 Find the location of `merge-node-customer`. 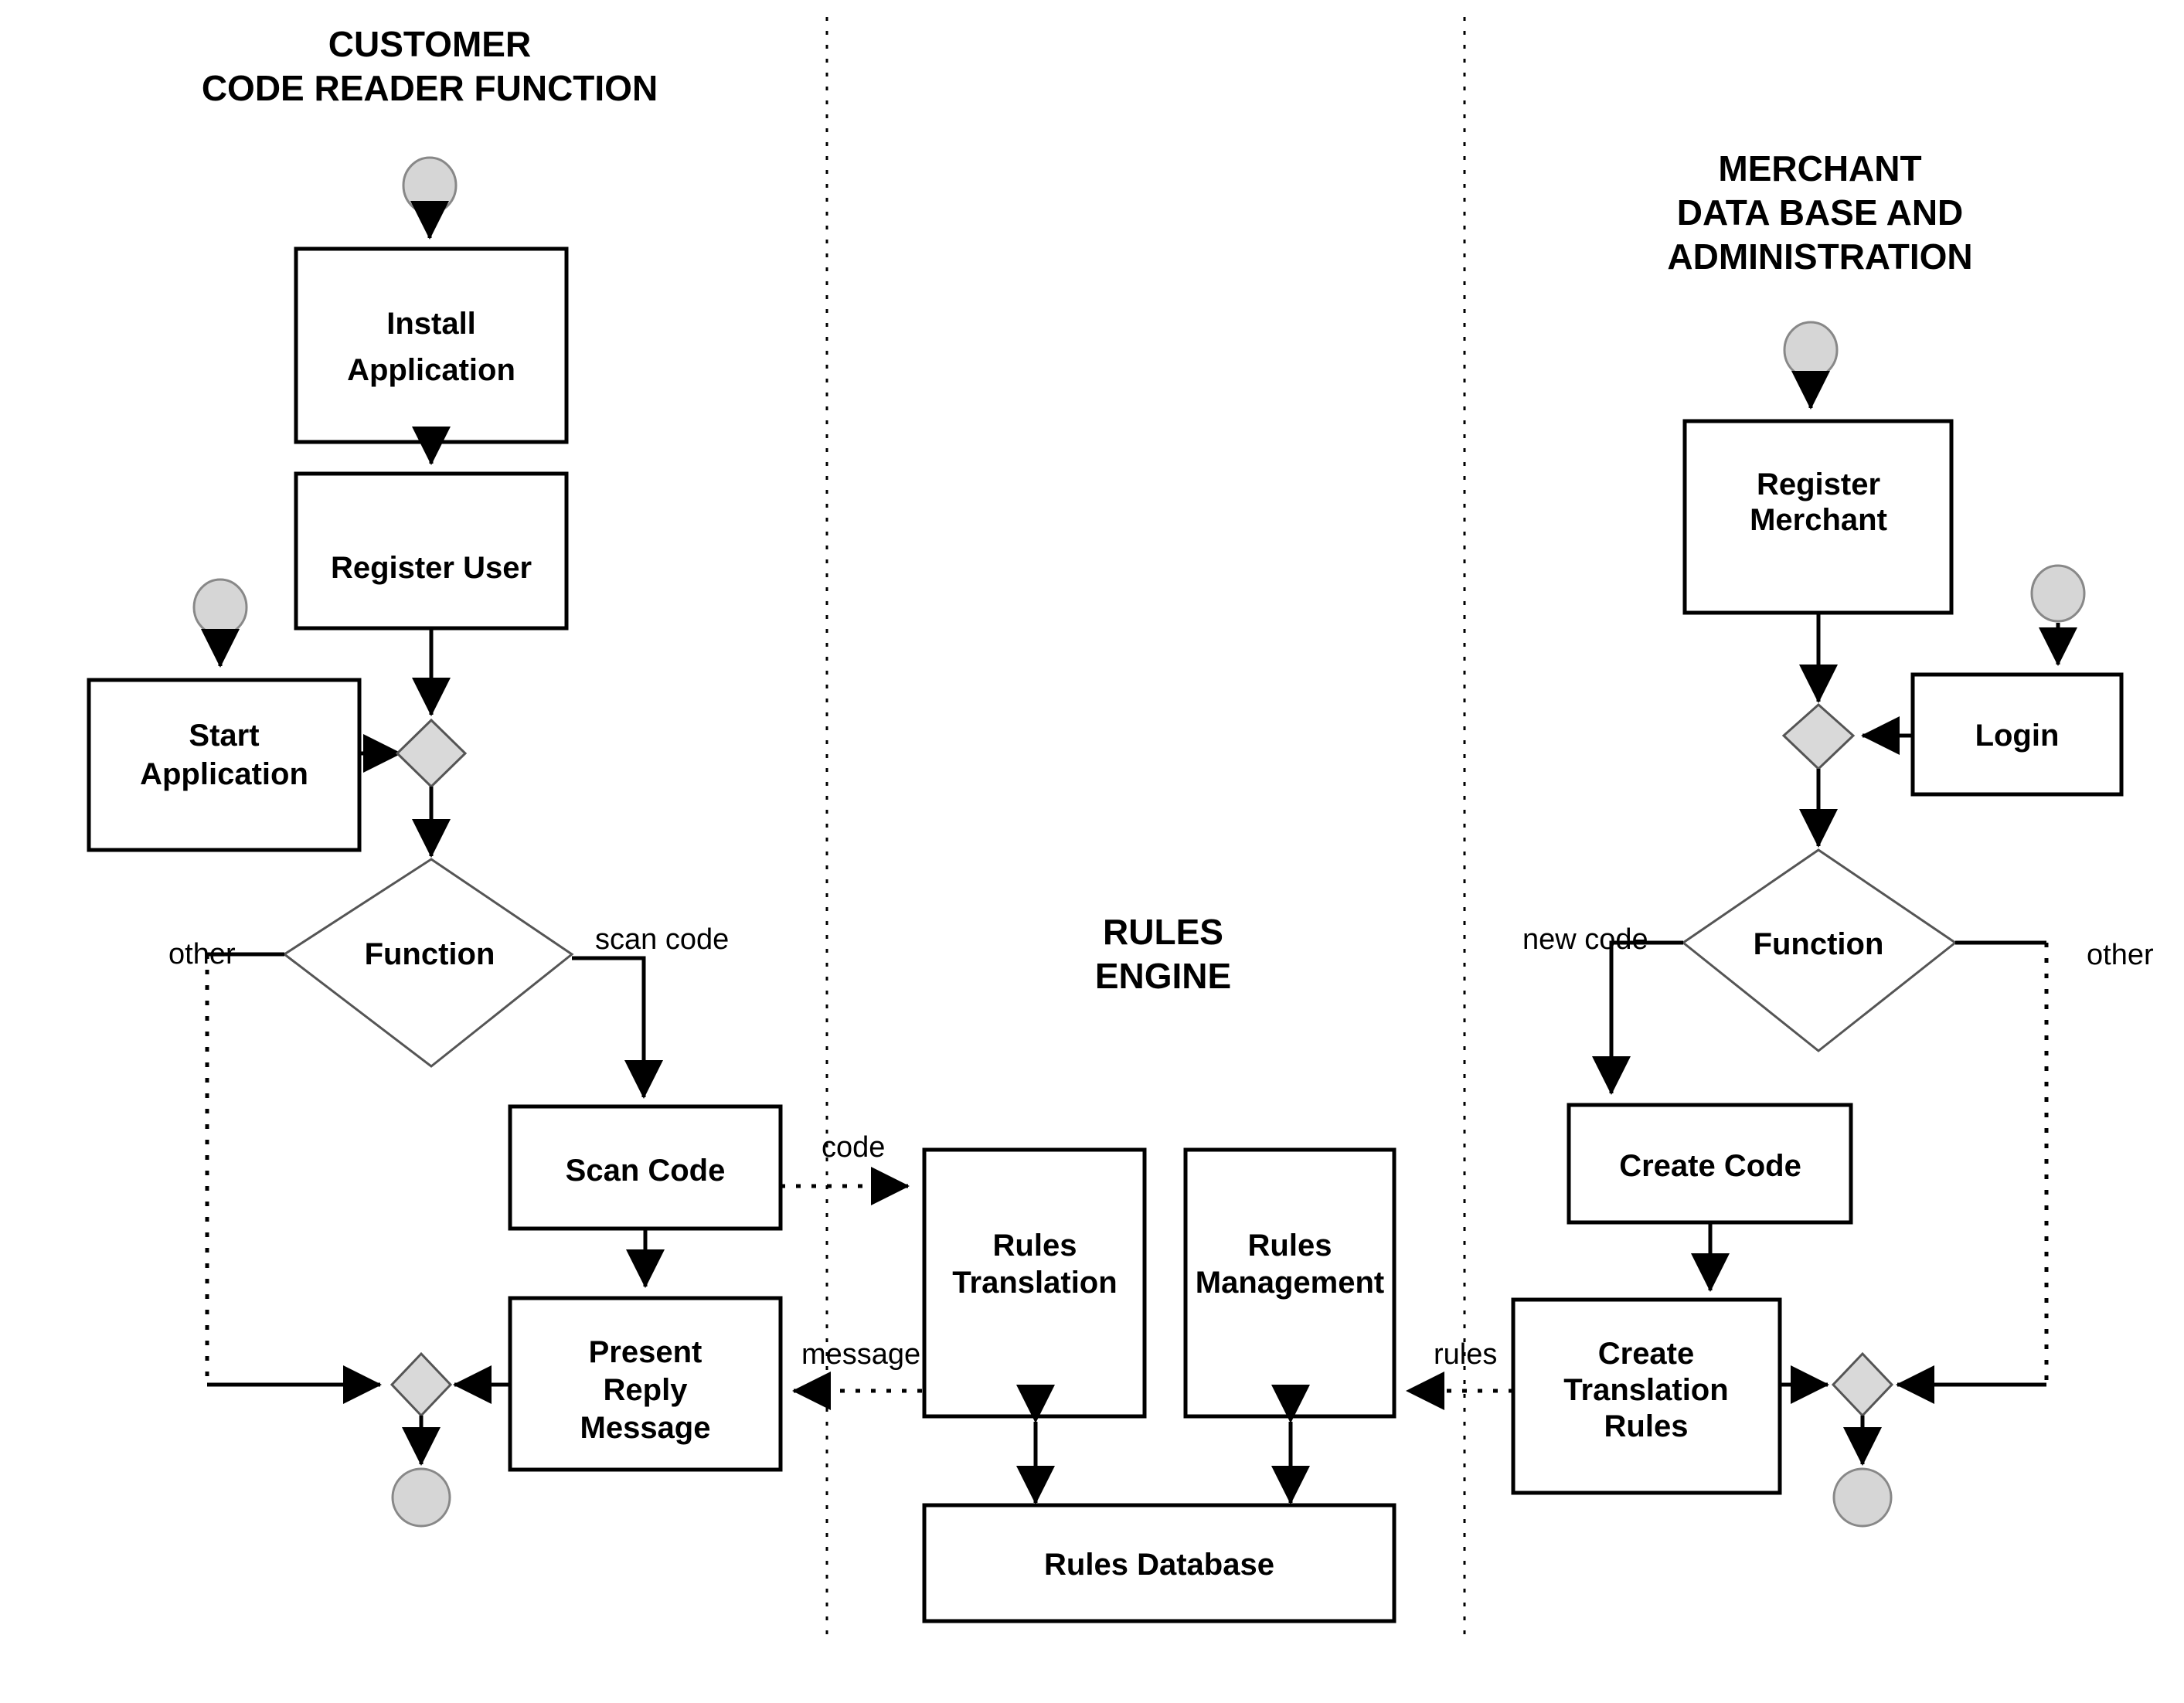

merge-node-customer is located at coordinates (432, 753).